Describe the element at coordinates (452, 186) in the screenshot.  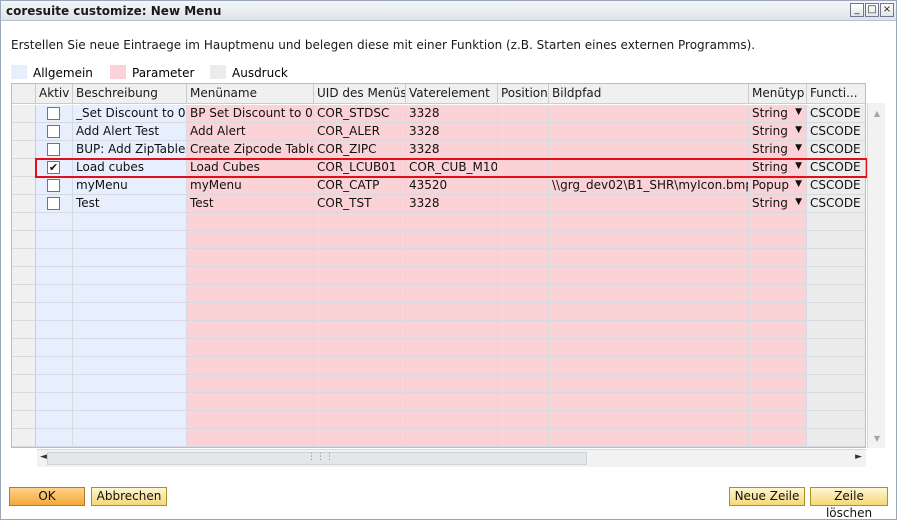
I see `cell-vaterelement: 43520` at that location.